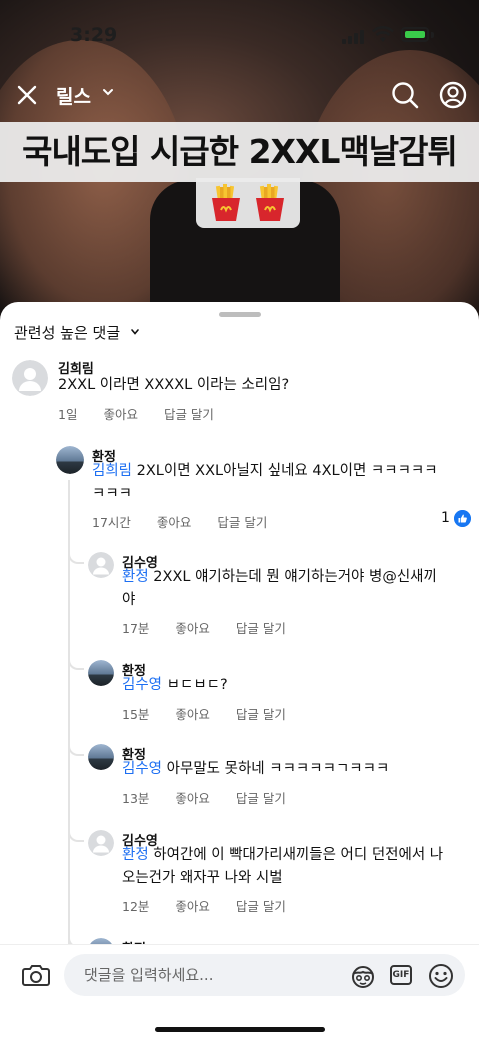 The width and height of the screenshot is (479, 1041). What do you see at coordinates (383, 34) in the screenshot?
I see `wifi-icon` at bounding box center [383, 34].